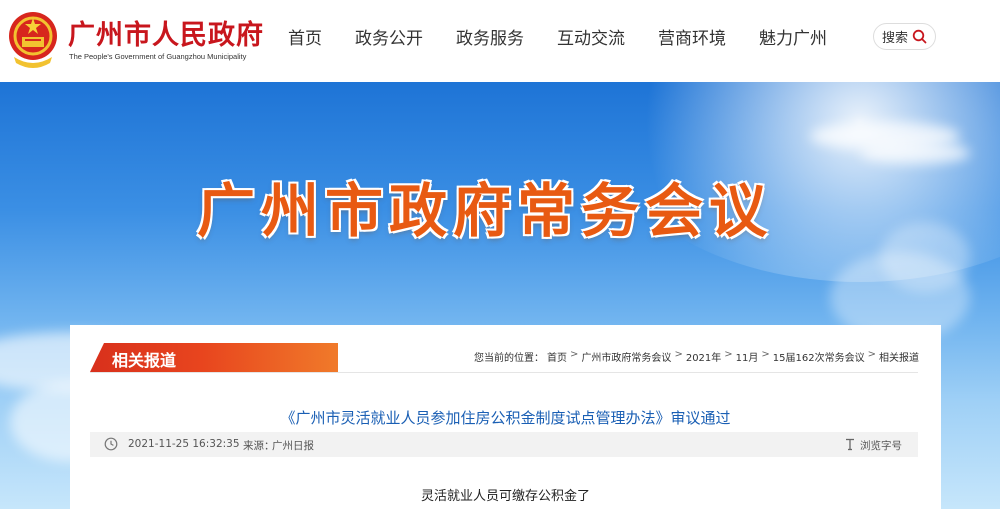 The width and height of the screenshot is (1000, 509). I want to click on nav-home: 首页, so click(305, 36).